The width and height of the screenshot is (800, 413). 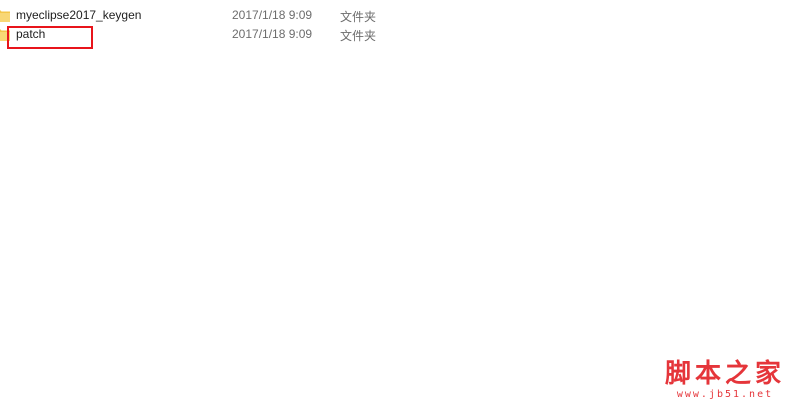 I want to click on site-watermark: 脚本之家 www.jb51.net, so click(x=725, y=380).